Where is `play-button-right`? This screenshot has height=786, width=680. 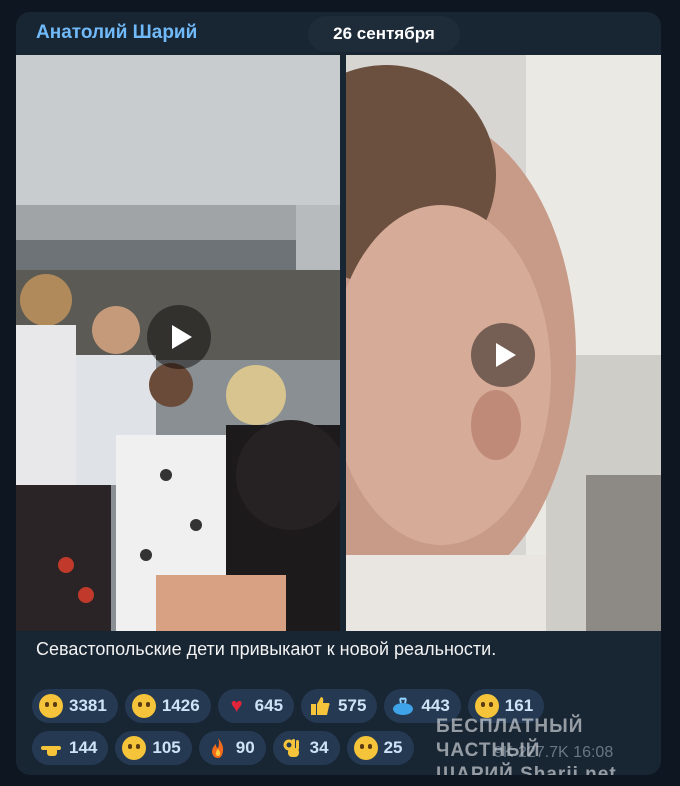
play-button-right is located at coordinates (503, 355).